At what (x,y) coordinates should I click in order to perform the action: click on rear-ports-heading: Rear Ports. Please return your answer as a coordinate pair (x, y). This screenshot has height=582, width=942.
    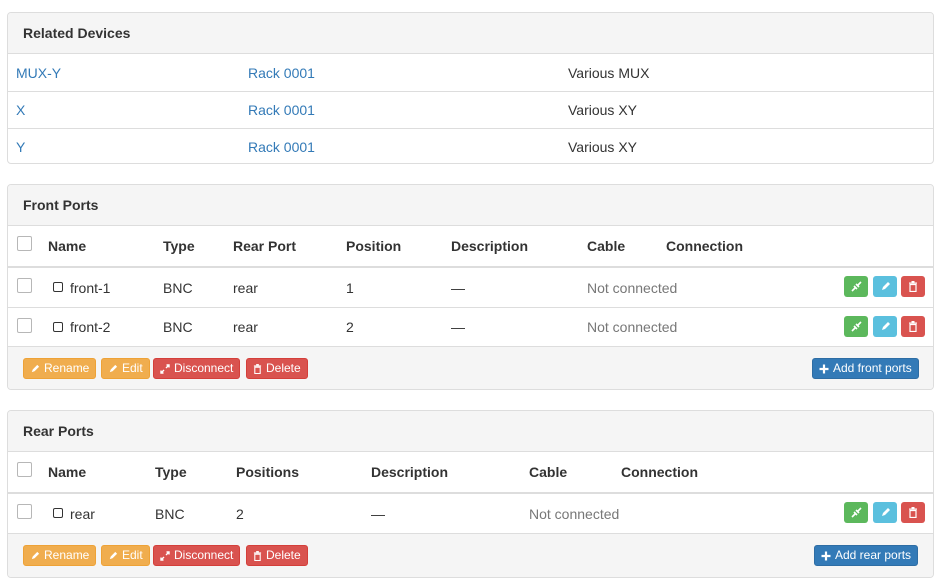
    Looking at the image, I should click on (470, 431).